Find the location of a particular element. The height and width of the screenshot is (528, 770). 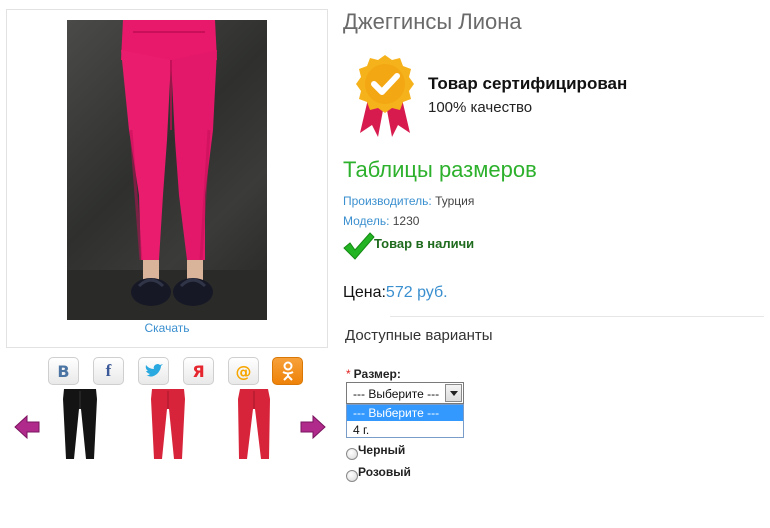

available-options-heading: Доступные варианты is located at coordinates (419, 335).